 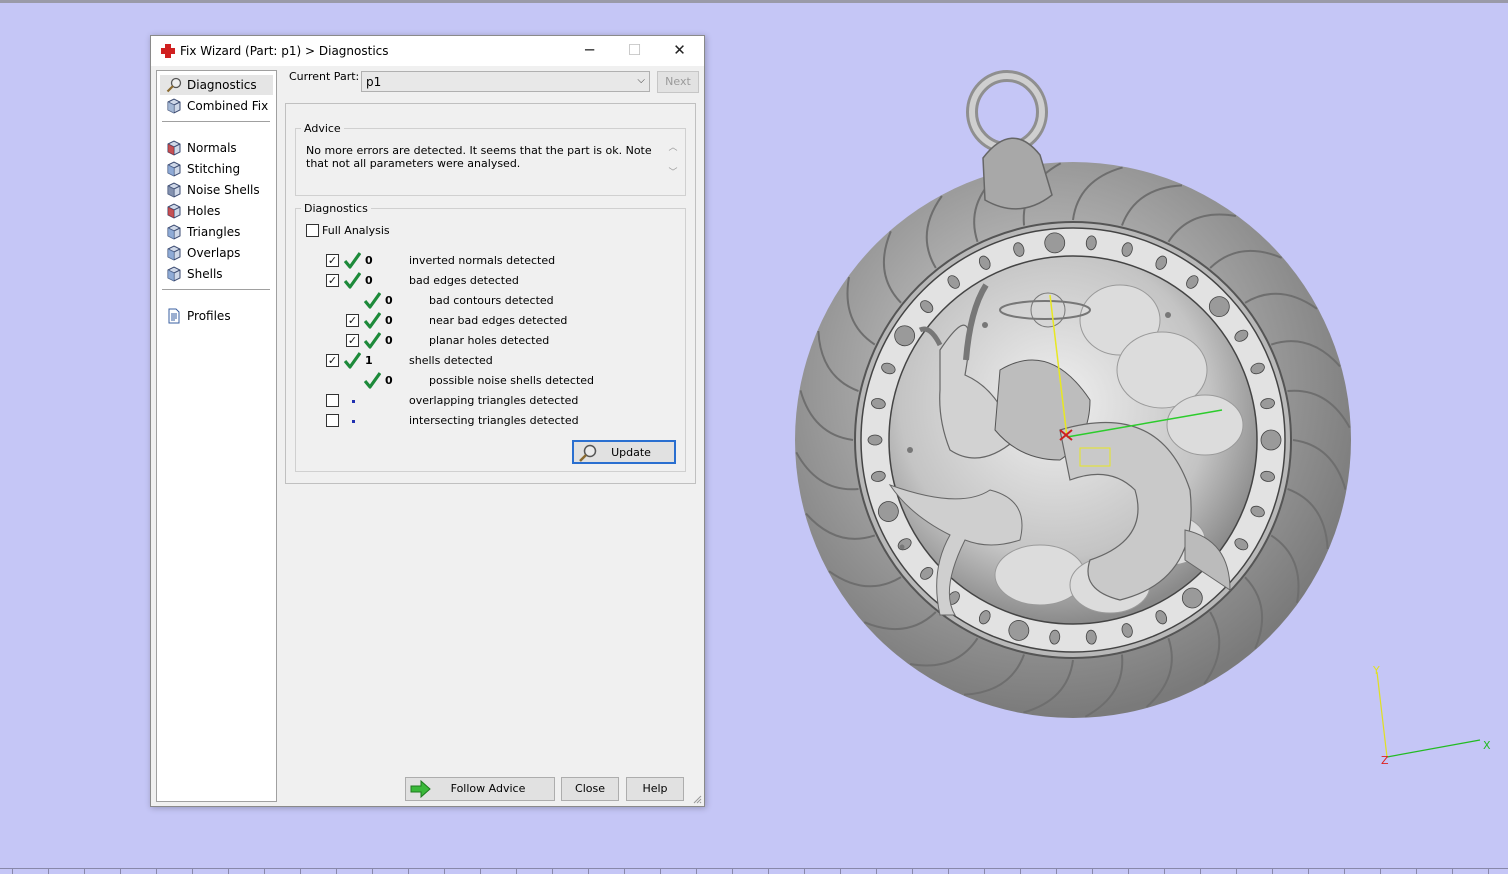 I want to click on axis-y-label: Y, so click(x=1376, y=670).